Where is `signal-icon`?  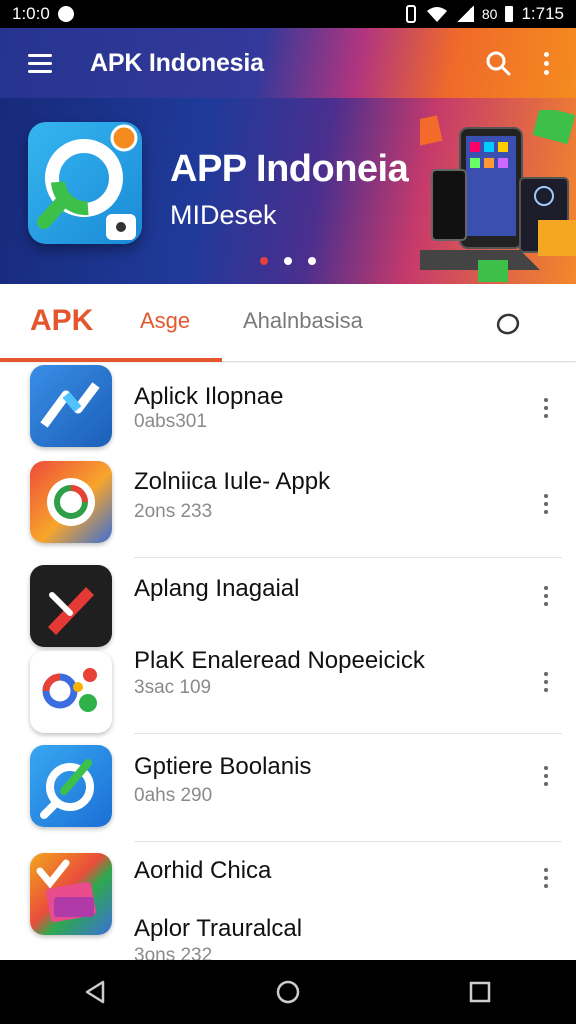 signal-icon is located at coordinates (464, 14).